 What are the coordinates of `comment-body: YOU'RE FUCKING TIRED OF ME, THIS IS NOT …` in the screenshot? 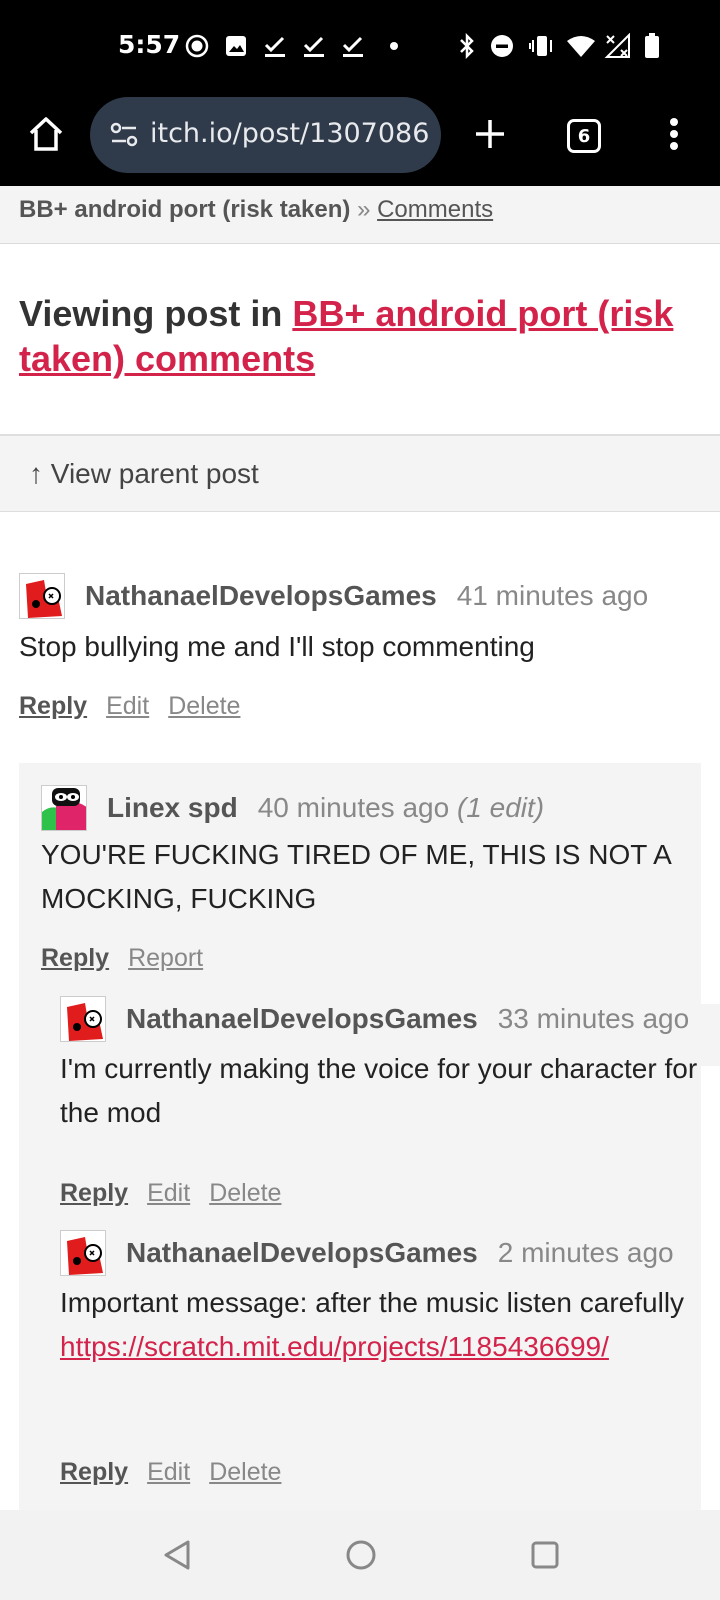 It's located at (356, 876).